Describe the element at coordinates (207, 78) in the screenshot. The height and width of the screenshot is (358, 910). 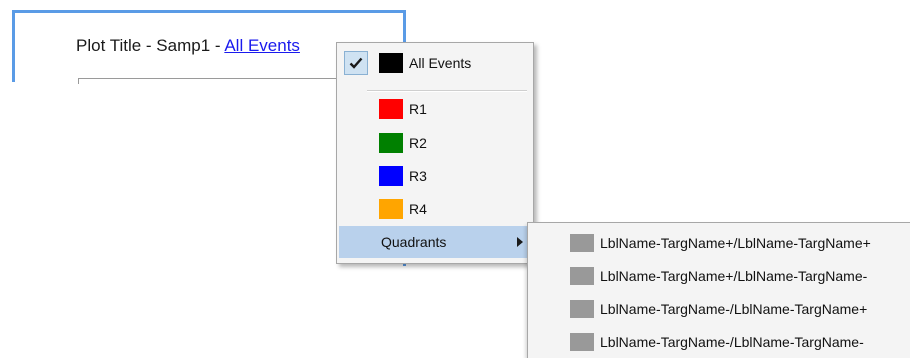
I see `plot-axis-line` at that location.